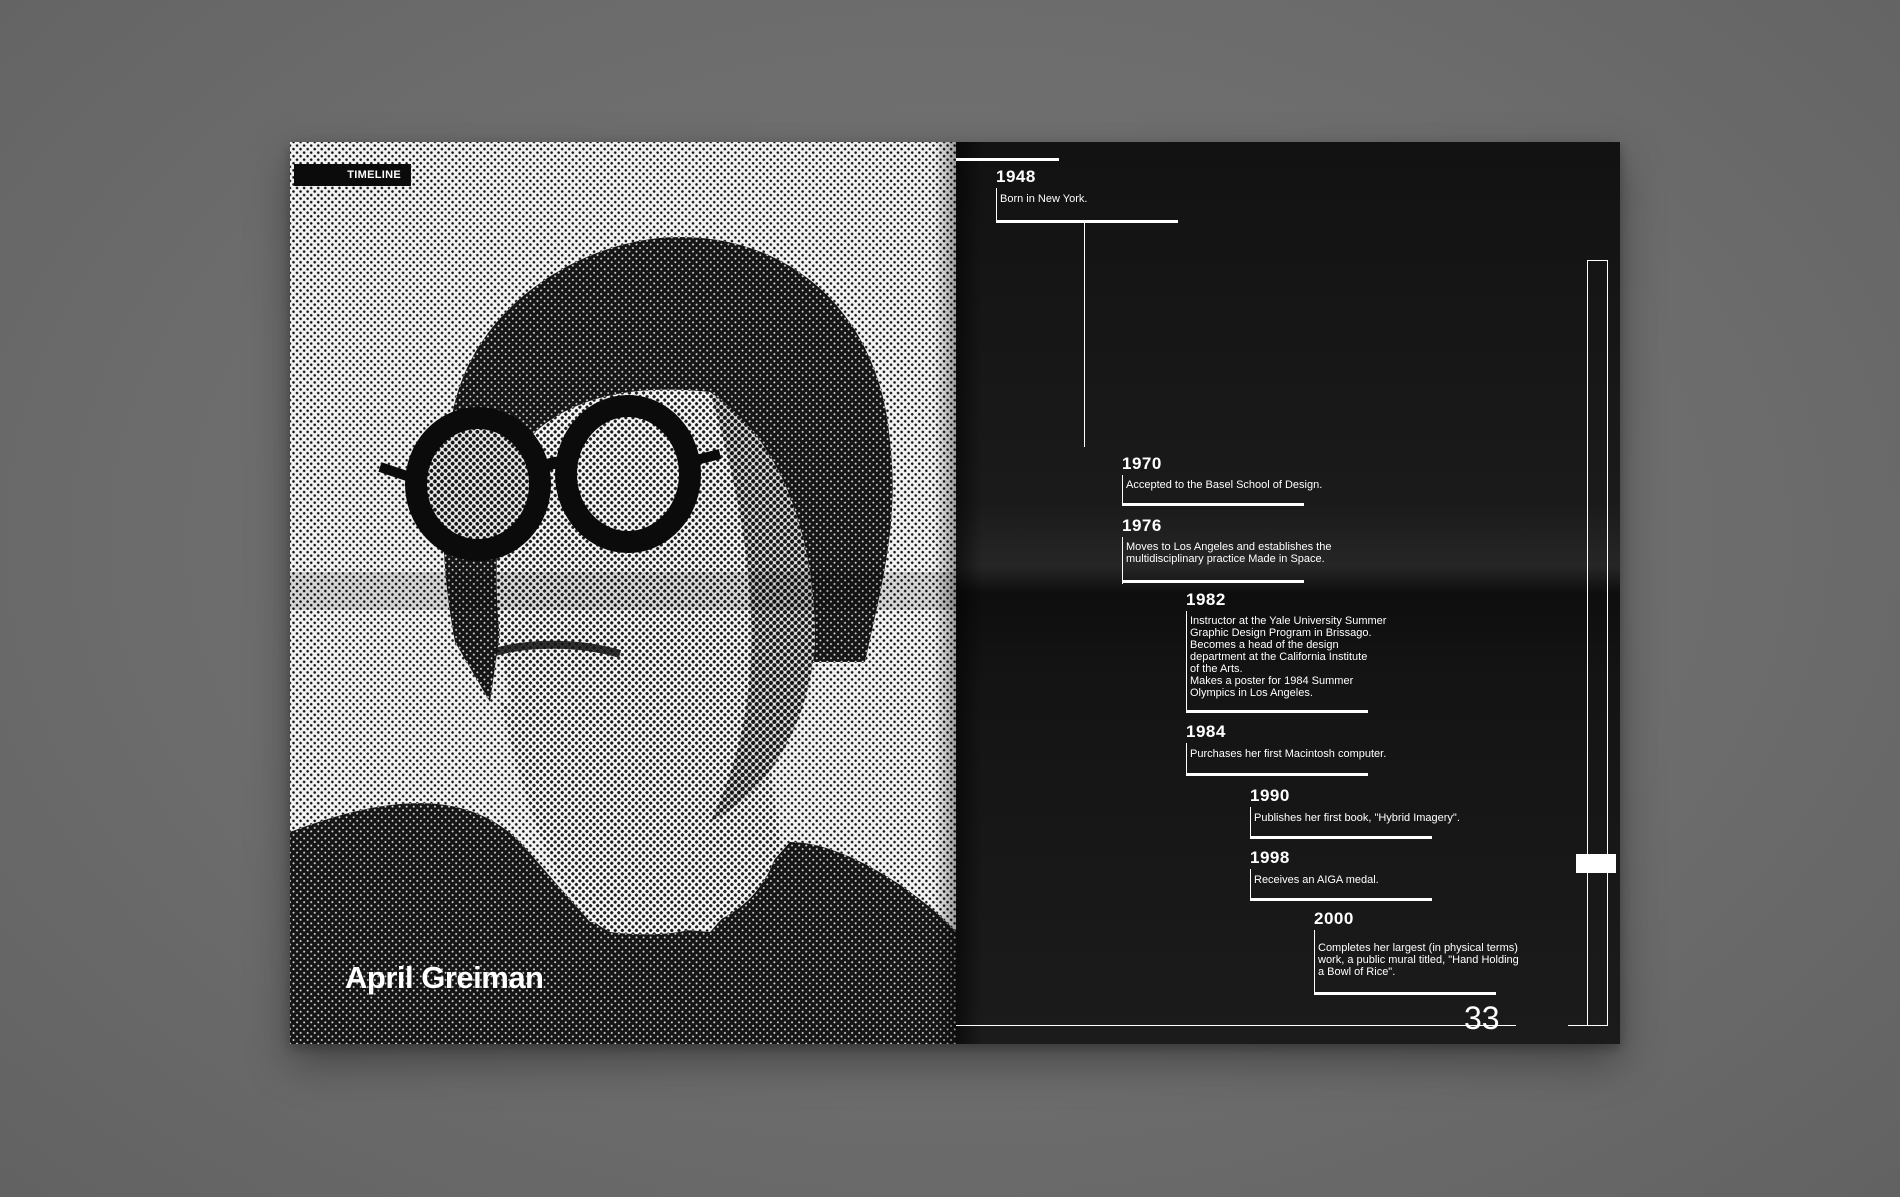  Describe the element at coordinates (1236, 1025) in the screenshot. I see `bottom-rule` at that location.